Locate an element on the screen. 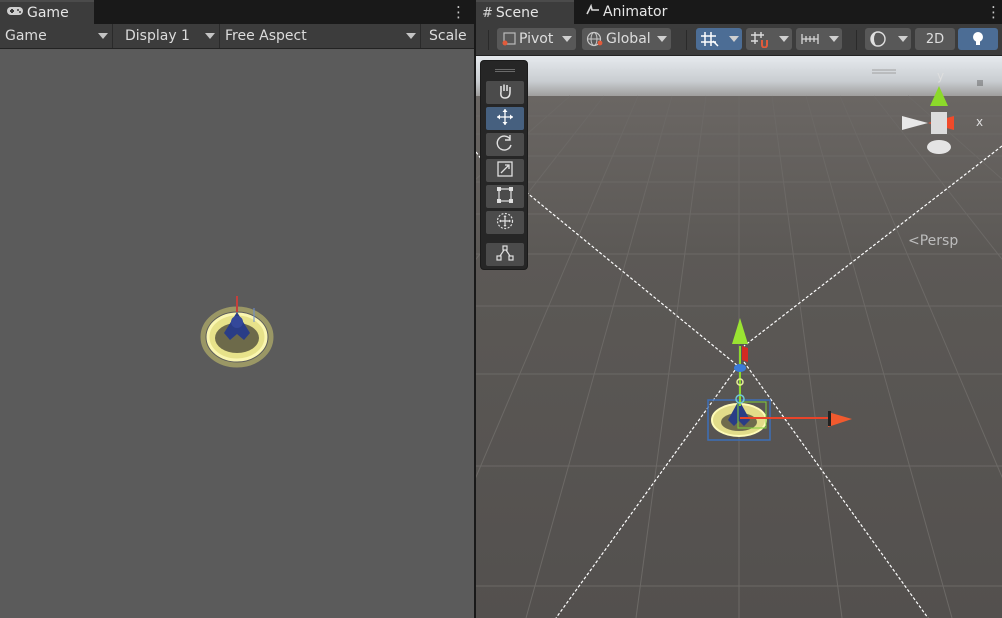 The height and width of the screenshot is (618, 1002). transform-icon is located at coordinates (505, 223).